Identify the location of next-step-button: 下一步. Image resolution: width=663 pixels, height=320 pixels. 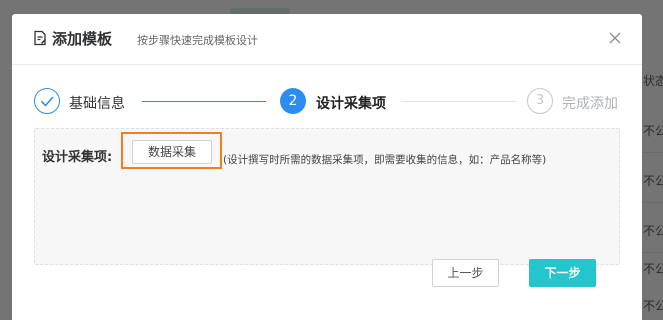
(562, 273).